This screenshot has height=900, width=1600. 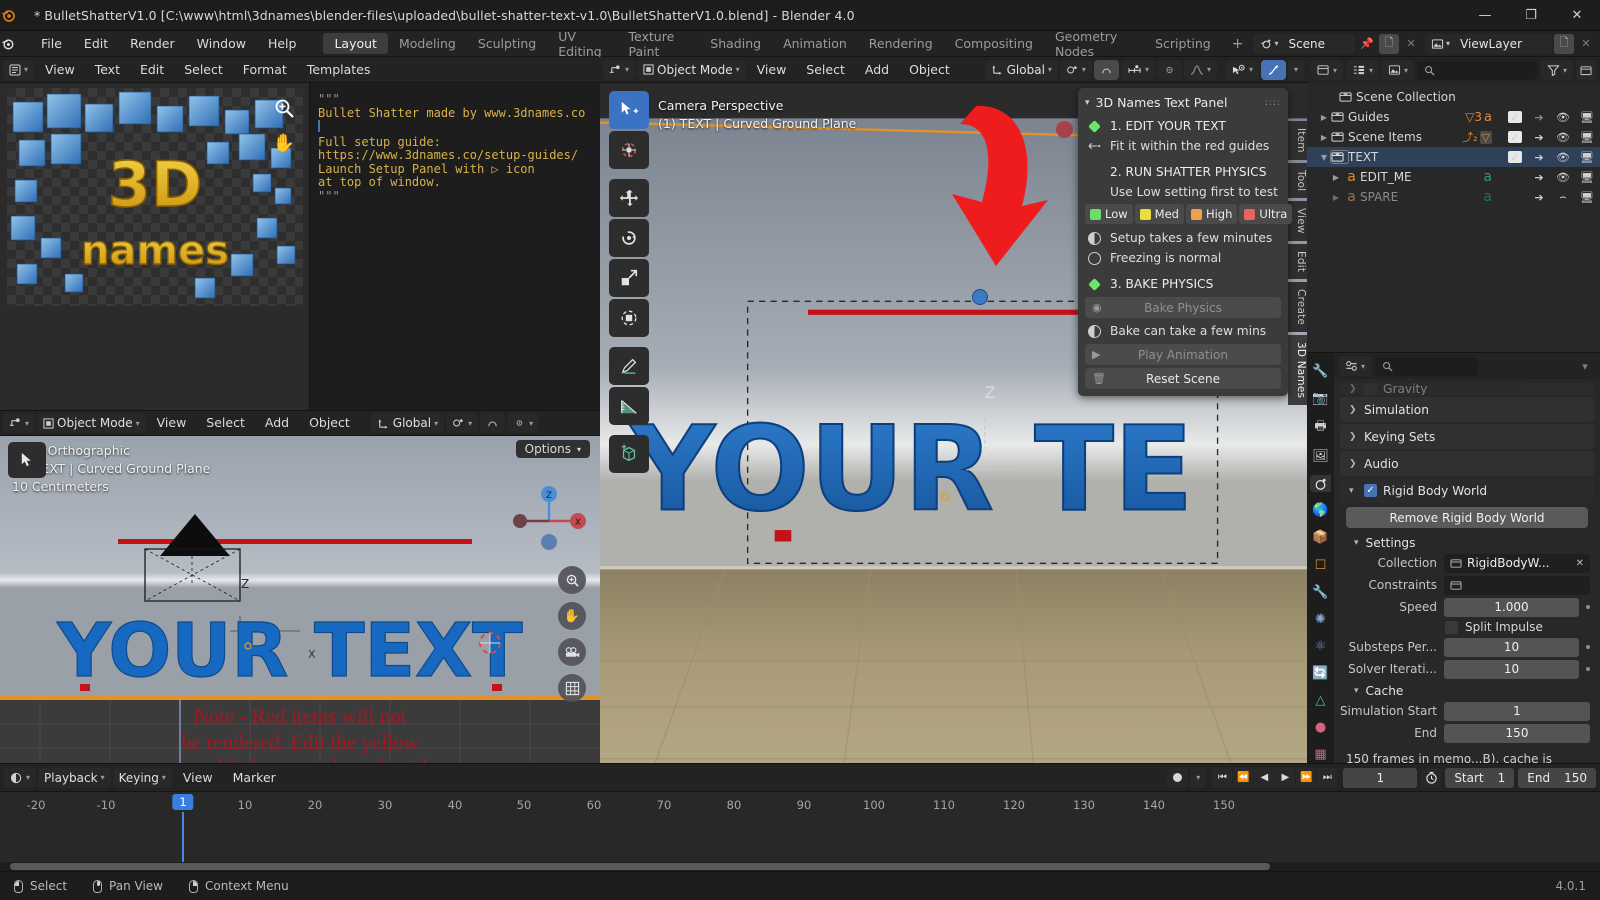 I want to click on outliner-row-guides: ▶ Guides ▽3 a ✓ ➔ 👁 🖥, so click(x=1453, y=117).